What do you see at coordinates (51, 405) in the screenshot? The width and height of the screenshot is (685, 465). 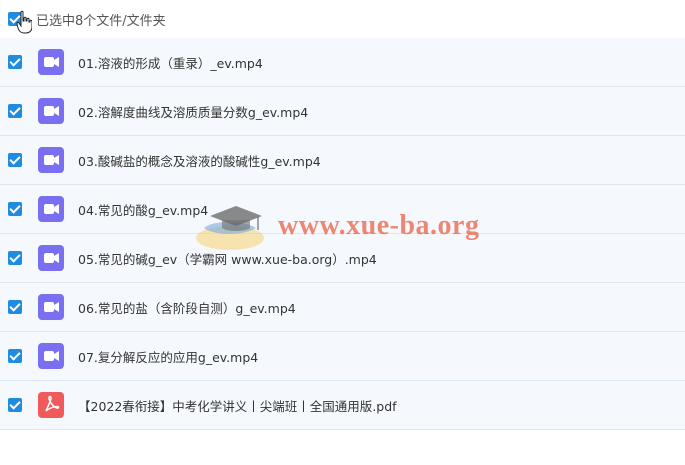 I see `pdf-file-icon` at bounding box center [51, 405].